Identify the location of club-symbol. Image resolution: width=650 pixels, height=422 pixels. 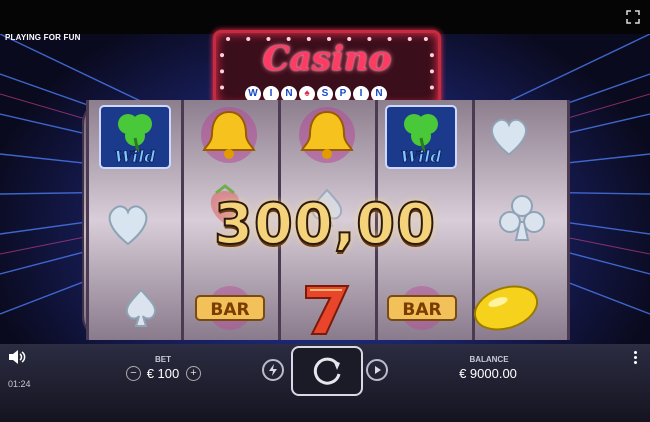
(522, 218).